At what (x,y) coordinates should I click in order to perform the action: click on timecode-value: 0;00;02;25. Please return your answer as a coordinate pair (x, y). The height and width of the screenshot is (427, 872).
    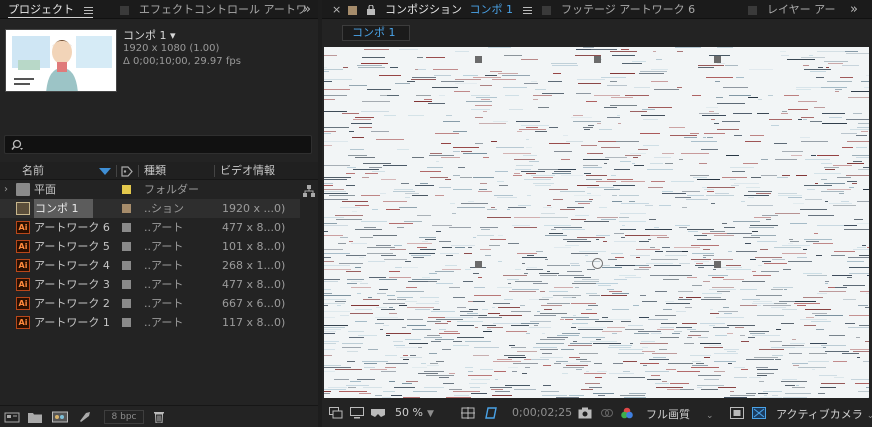
    Looking at the image, I should click on (542, 412).